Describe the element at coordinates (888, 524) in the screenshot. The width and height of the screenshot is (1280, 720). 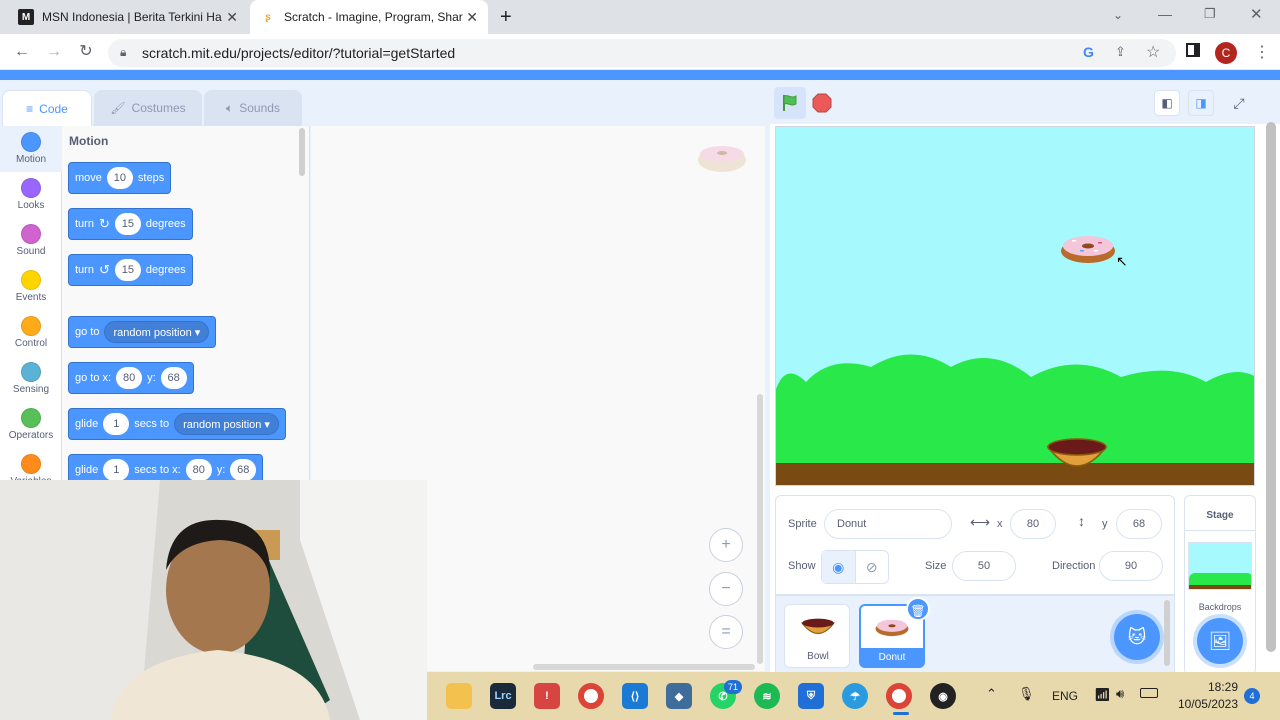
I see `sprite-name-input: Donut` at that location.